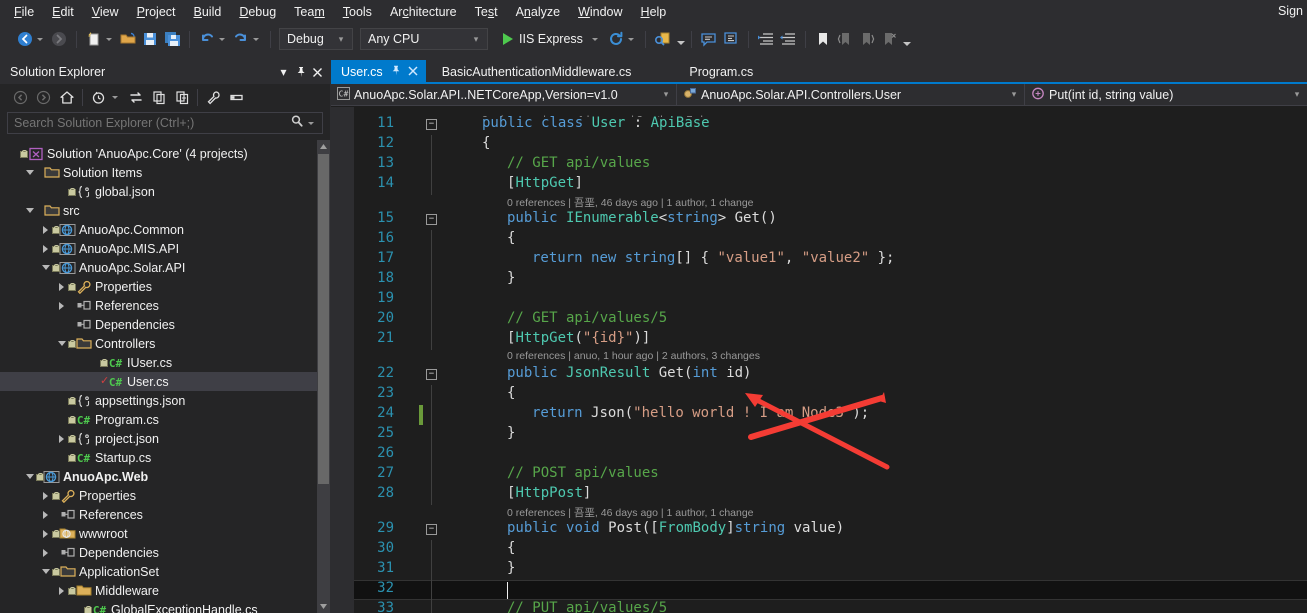  Describe the element at coordinates (819, 435) in the screenshot. I see `code-line: 25}` at that location.